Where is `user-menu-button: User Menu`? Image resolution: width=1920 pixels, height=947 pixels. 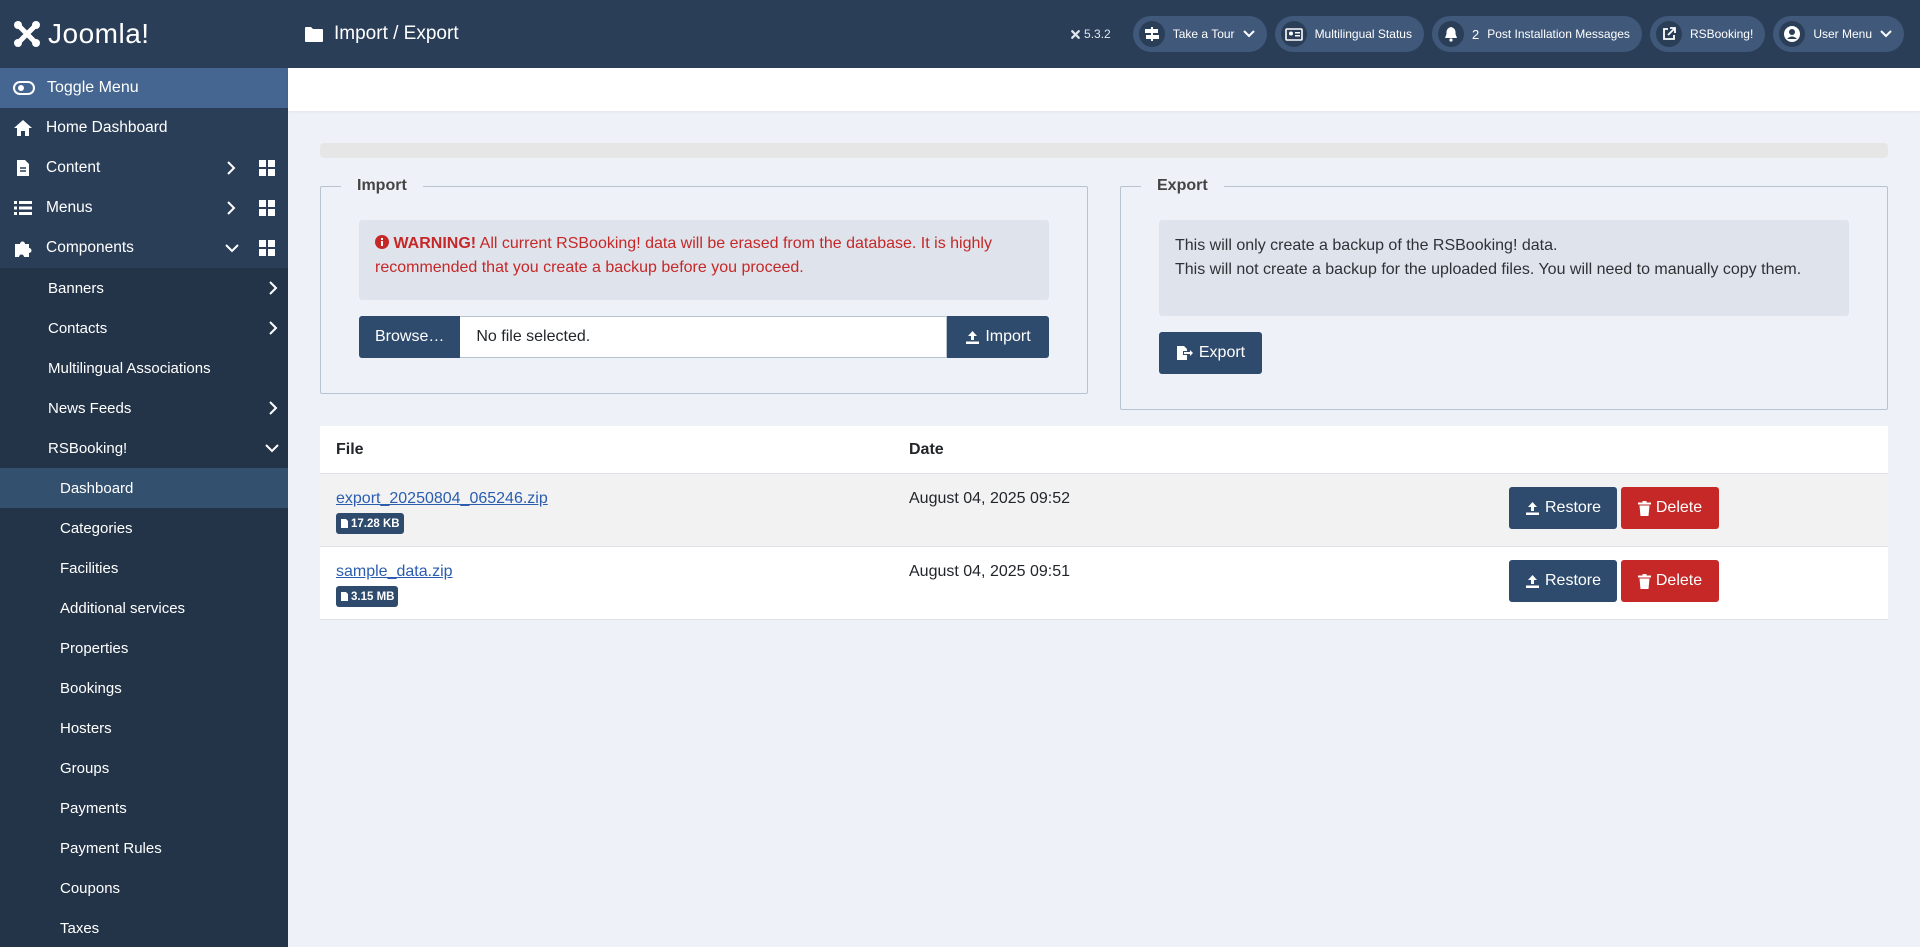
user-menu-button: User Menu is located at coordinates (1838, 34).